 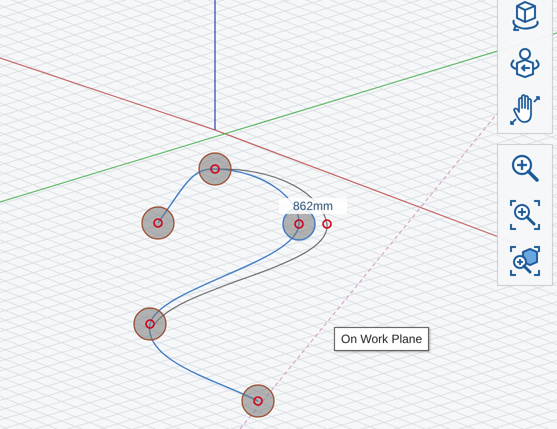 What do you see at coordinates (313, 206) in the screenshot?
I see `dimension-label: 862mm` at bounding box center [313, 206].